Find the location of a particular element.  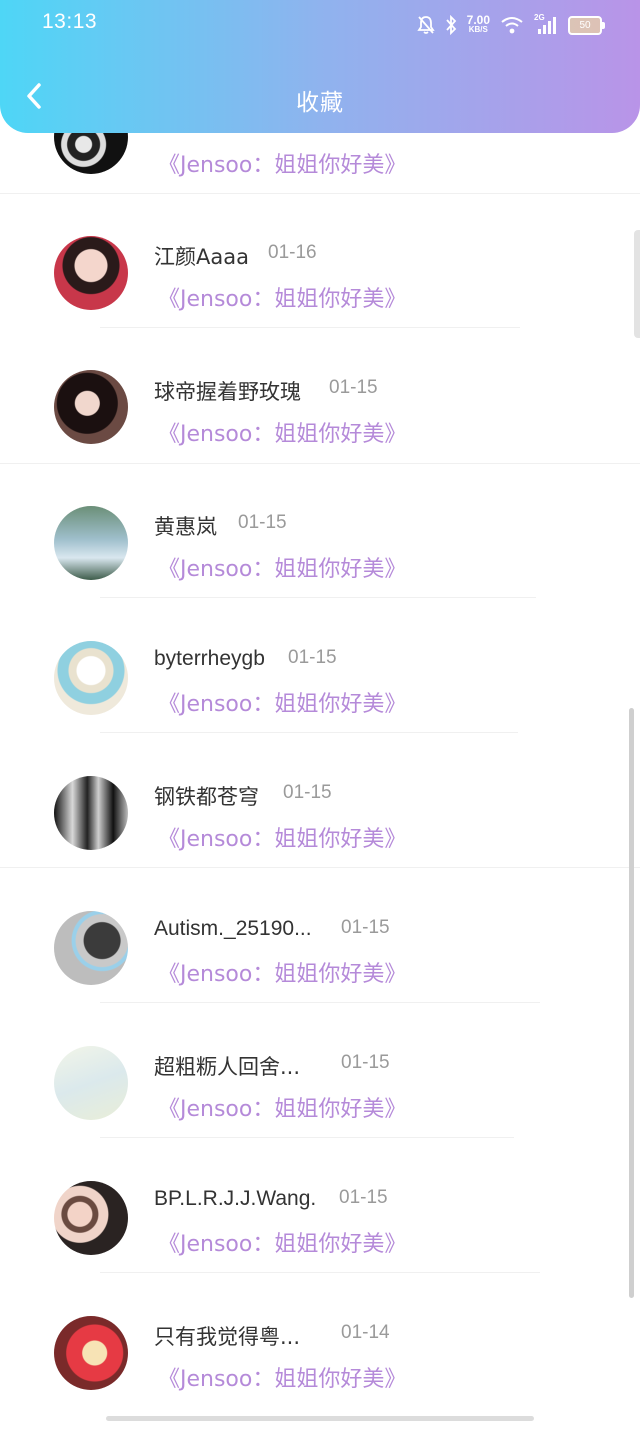

battery-level: 50 is located at coordinates (585, 25).